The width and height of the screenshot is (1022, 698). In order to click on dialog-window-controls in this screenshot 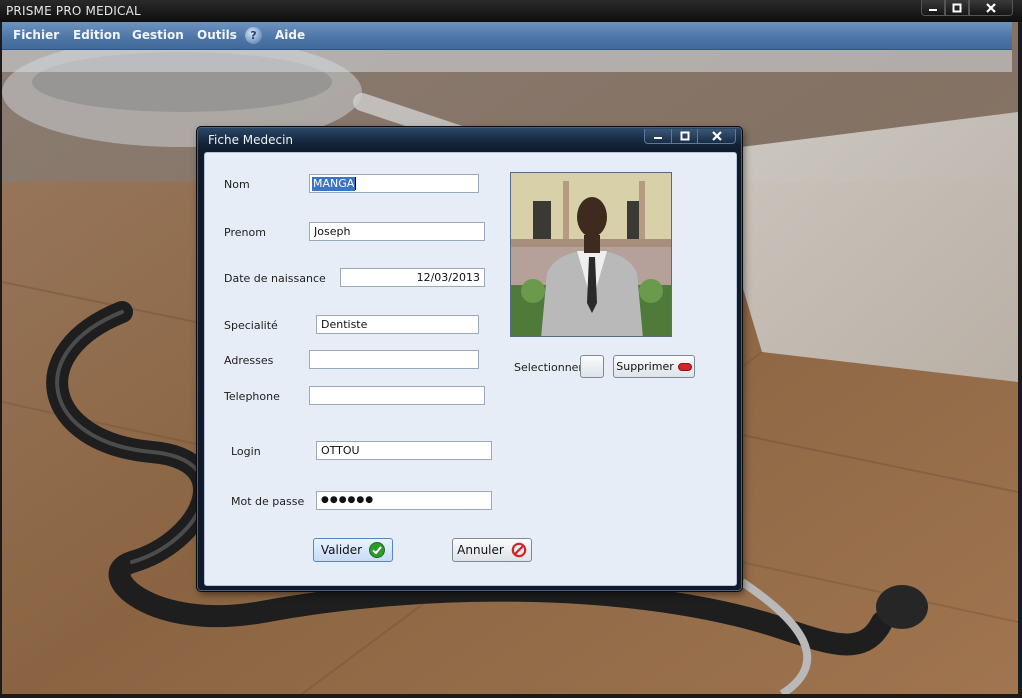, I will do `click(690, 136)`.